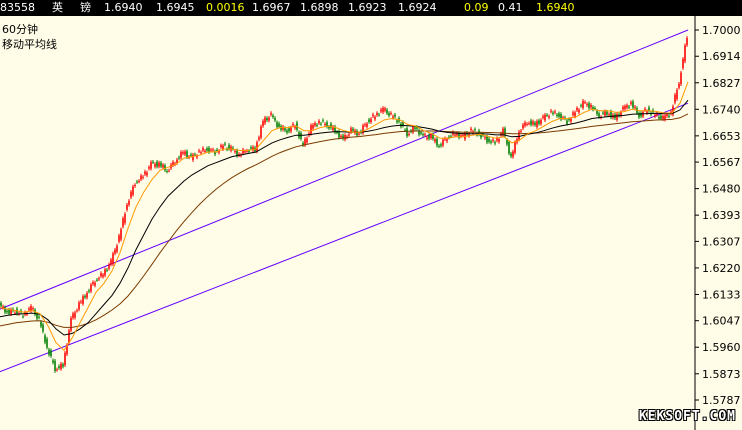  I want to click on y-tick-label: 1.6047, so click(721, 321).